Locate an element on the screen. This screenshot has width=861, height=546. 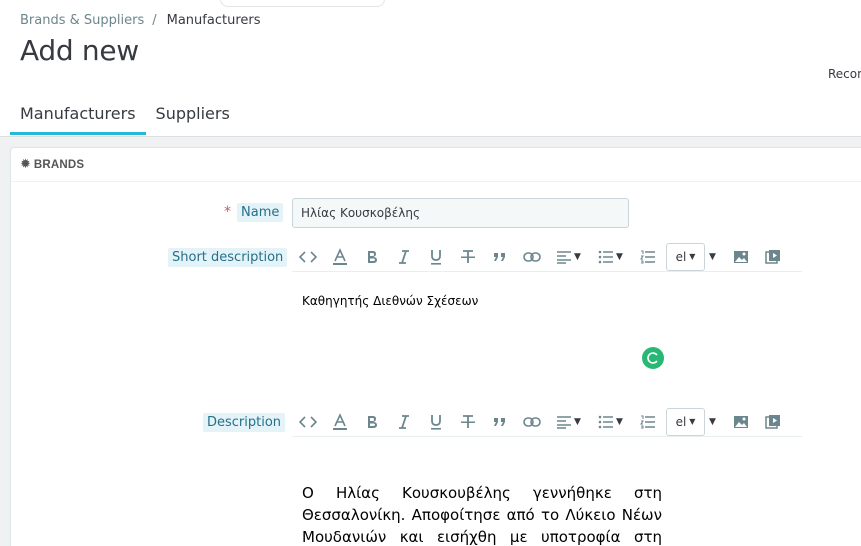
tab-suppliers: Suppliers is located at coordinates (193, 119).